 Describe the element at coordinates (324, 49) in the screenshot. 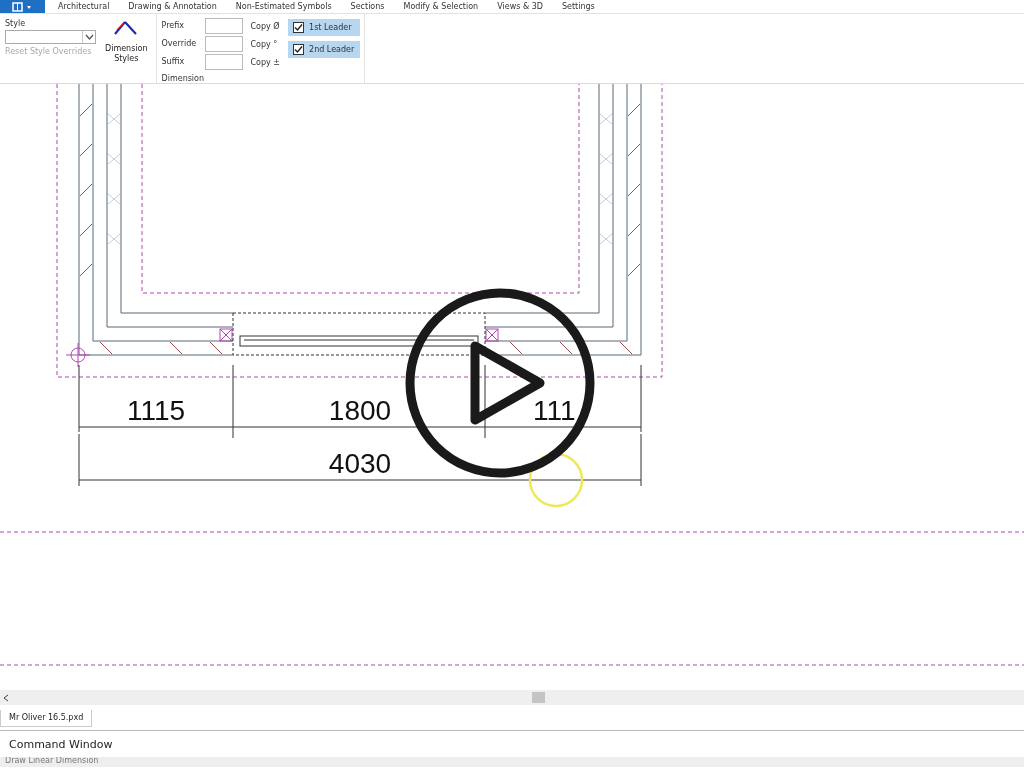

I see `leader-toggle: 2nd Leader` at that location.